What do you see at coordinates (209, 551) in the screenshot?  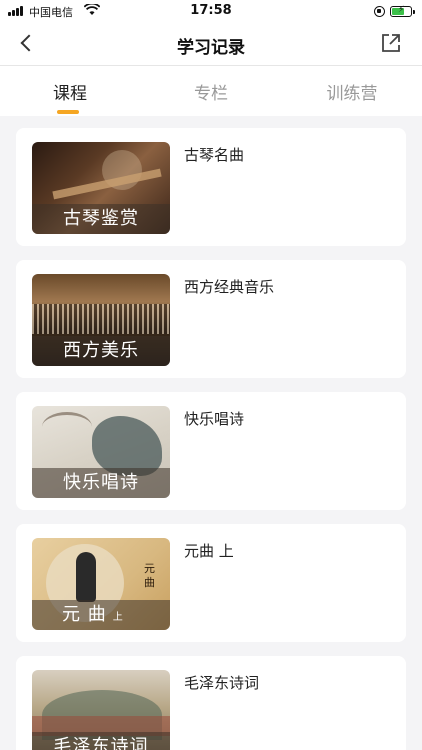 I see `course-title: 元曲 上` at bounding box center [209, 551].